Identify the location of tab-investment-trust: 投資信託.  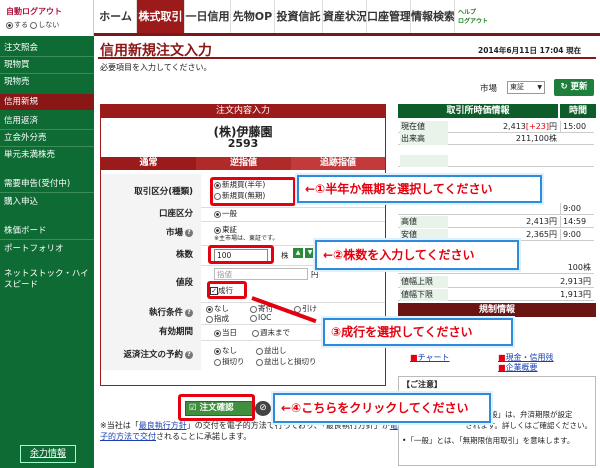
(299, 16).